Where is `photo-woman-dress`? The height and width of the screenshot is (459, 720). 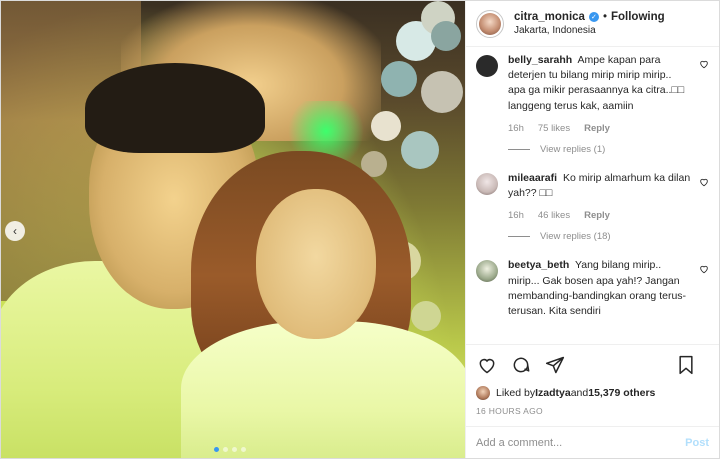 photo-woman-dress is located at coordinates (323, 389).